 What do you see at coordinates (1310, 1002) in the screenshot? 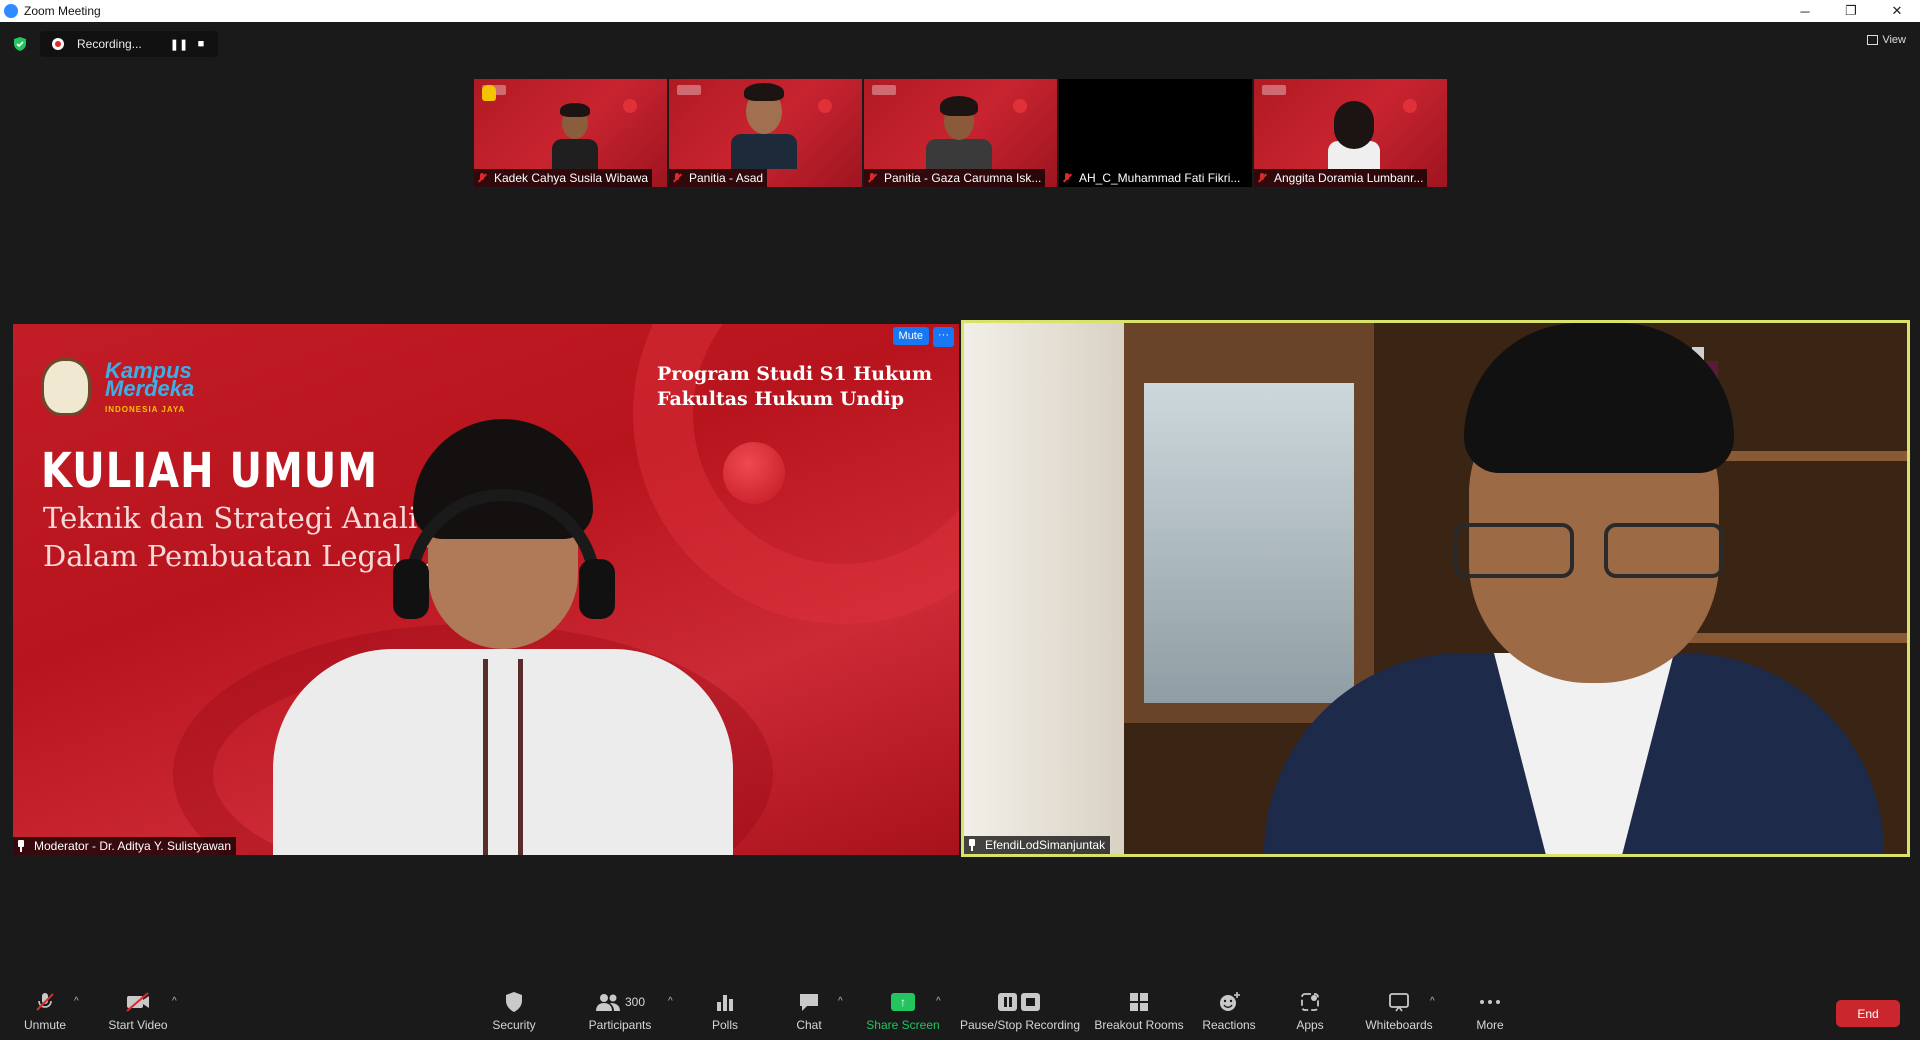
I see `apps-icon` at bounding box center [1310, 1002].